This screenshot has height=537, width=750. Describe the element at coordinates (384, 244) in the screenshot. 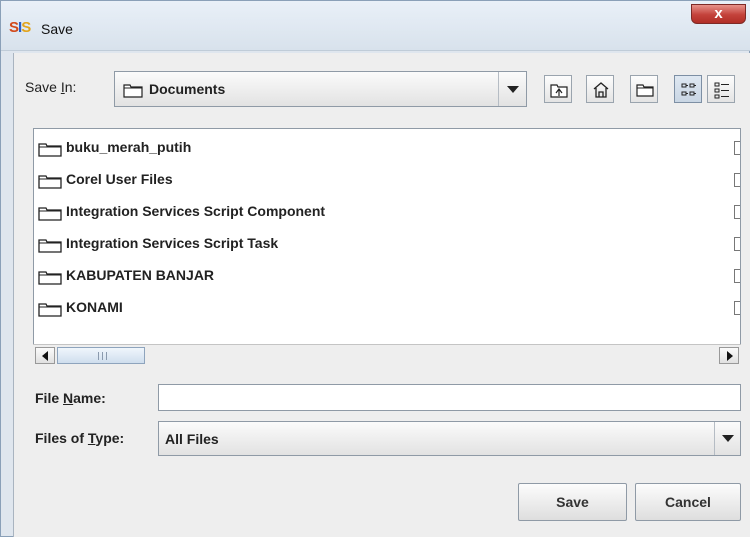

I see `list-item: Integration Services Script Task` at that location.